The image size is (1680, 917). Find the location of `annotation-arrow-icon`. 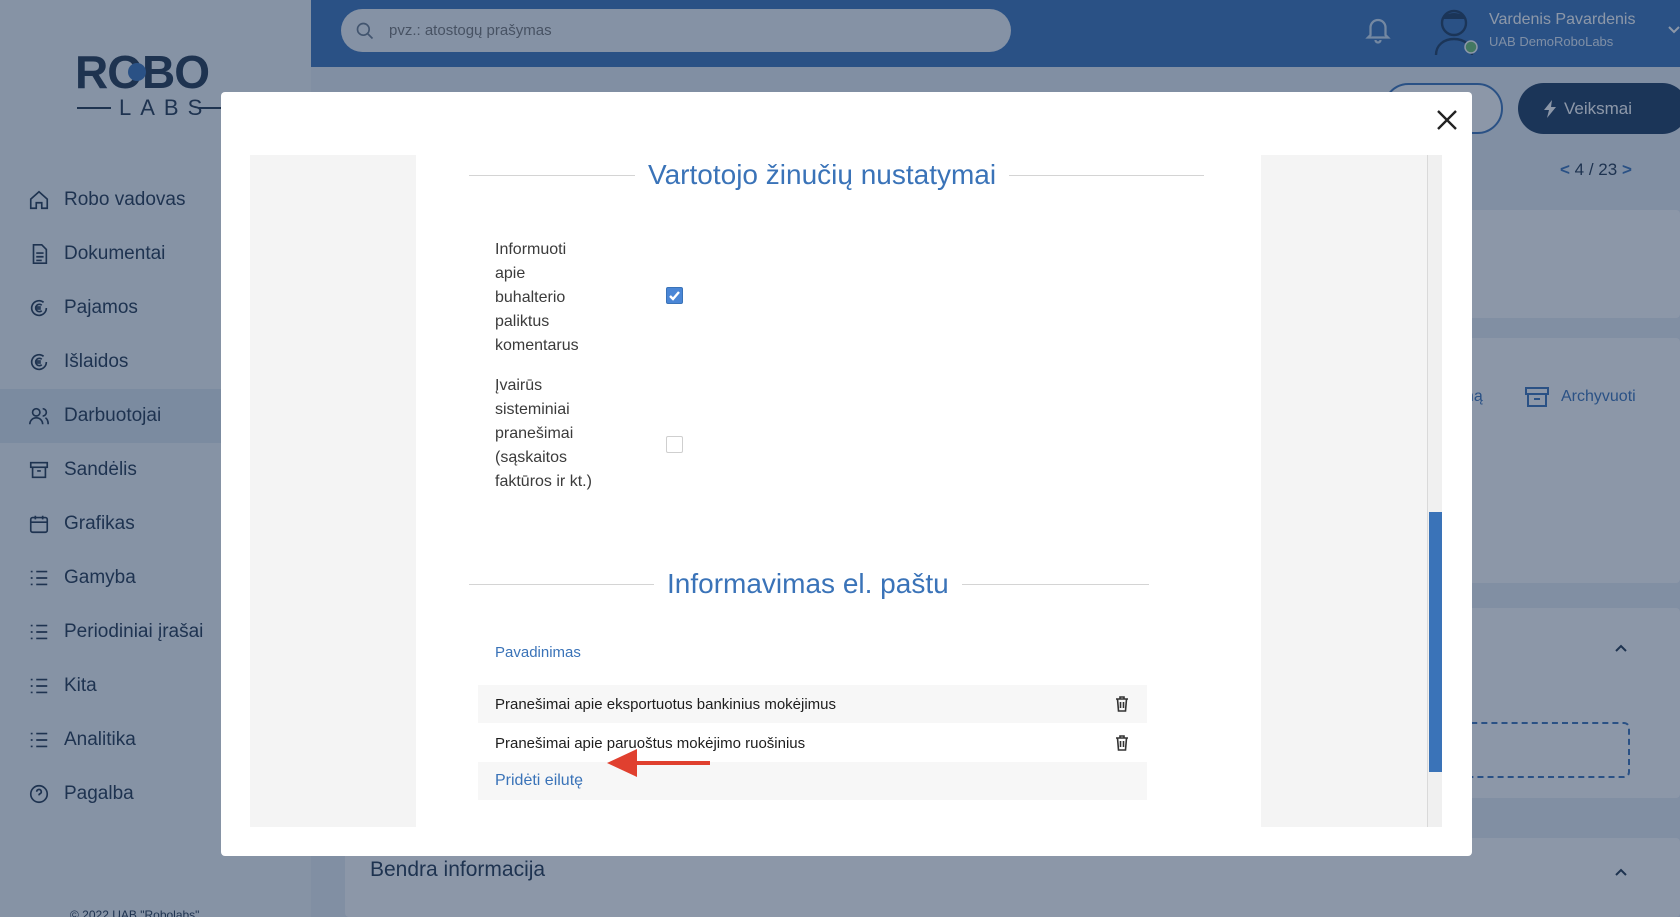

annotation-arrow-icon is located at coordinates (658, 763).